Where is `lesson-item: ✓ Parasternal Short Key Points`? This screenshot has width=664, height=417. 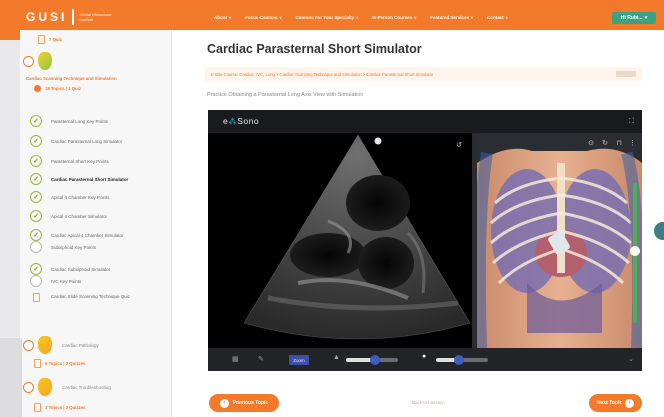
lesson-item: ✓ Parasternal Short Key Points is located at coordinates (100, 161).